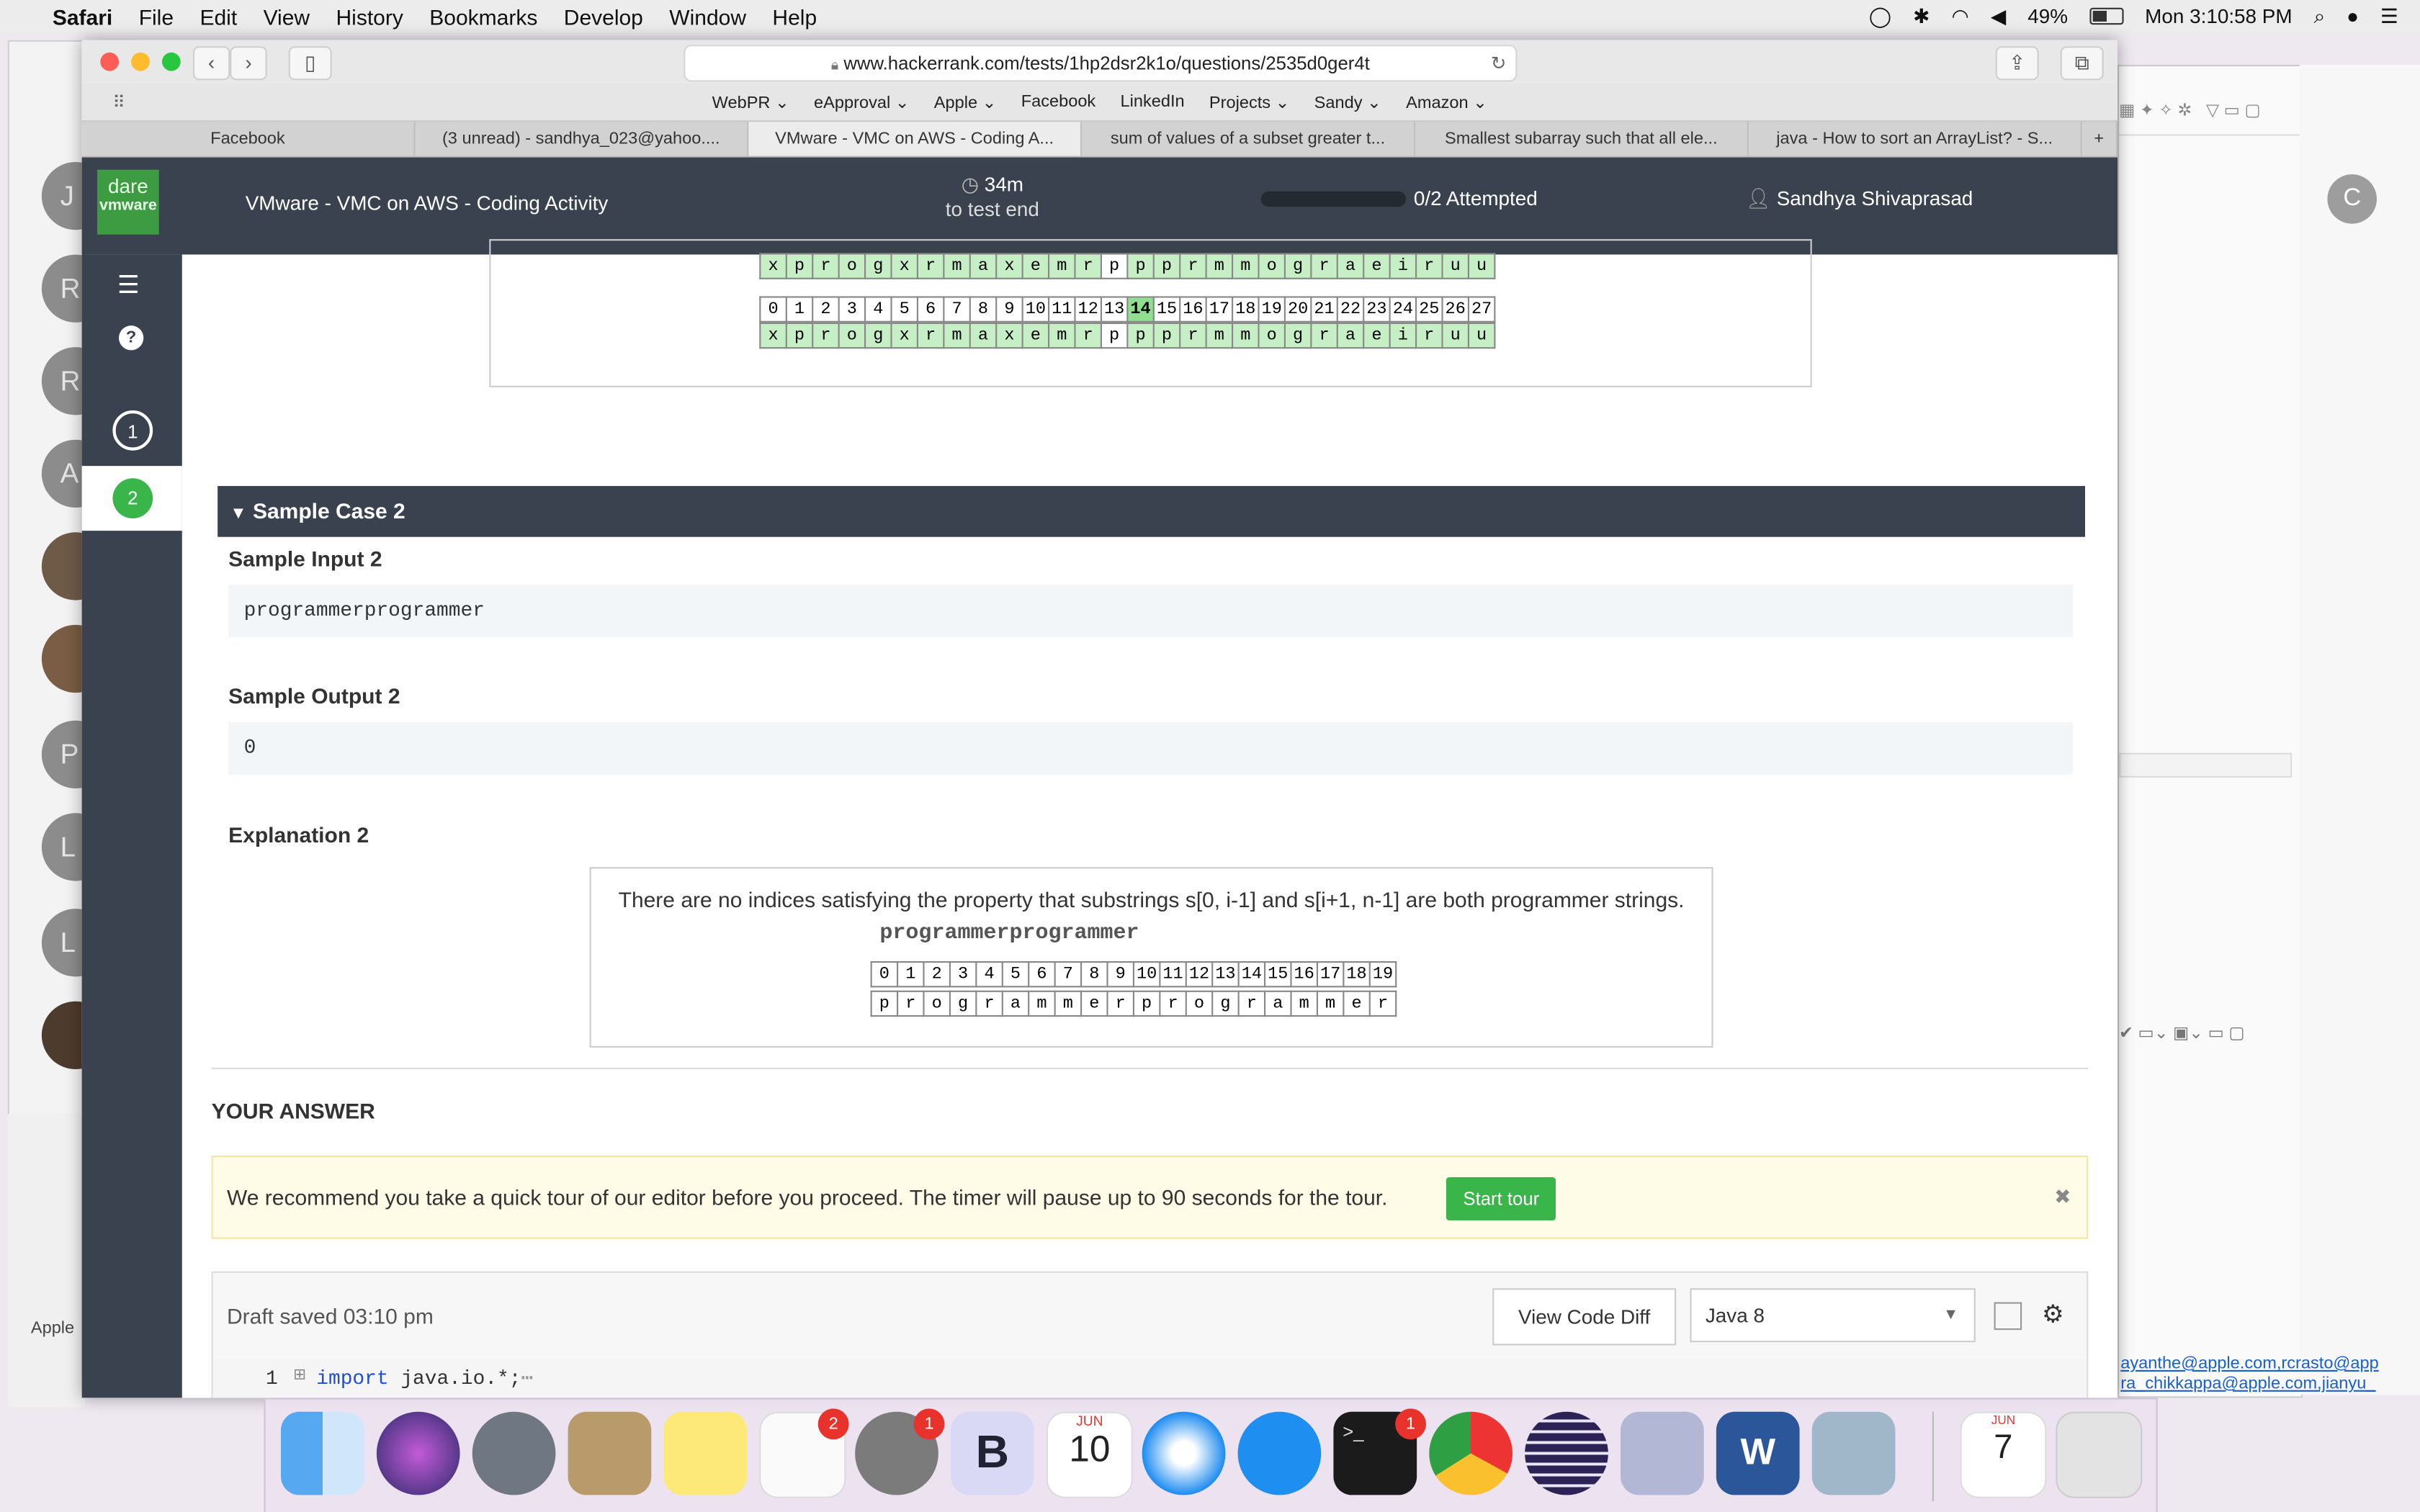 The height and width of the screenshot is (1512, 2420). I want to click on forward-button: ›, so click(248, 63).